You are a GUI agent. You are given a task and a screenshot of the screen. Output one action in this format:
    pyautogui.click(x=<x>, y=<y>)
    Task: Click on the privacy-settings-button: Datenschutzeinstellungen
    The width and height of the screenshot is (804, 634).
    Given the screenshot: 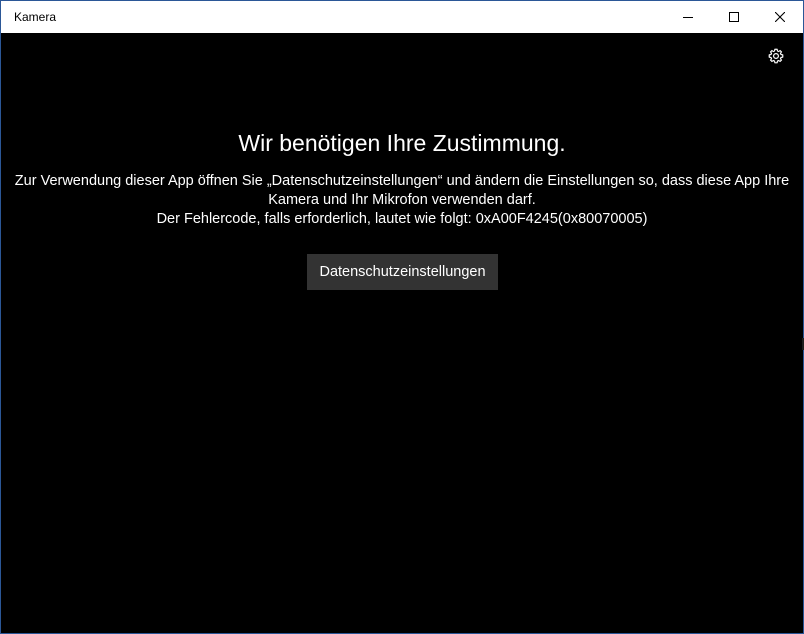 What is the action you would take?
    pyautogui.click(x=402, y=272)
    